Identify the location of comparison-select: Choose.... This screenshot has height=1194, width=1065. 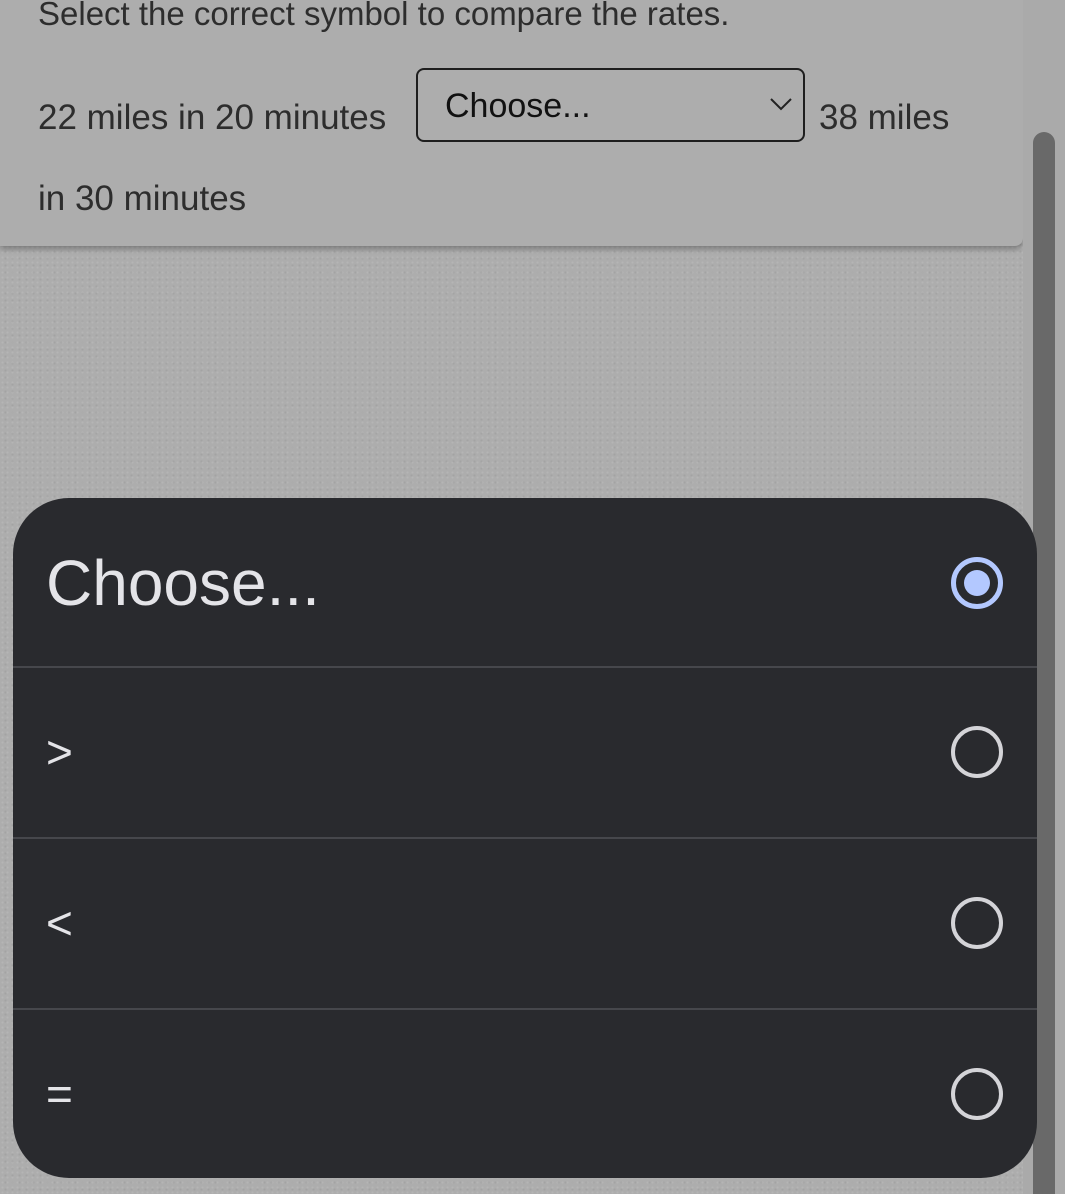
(610, 105).